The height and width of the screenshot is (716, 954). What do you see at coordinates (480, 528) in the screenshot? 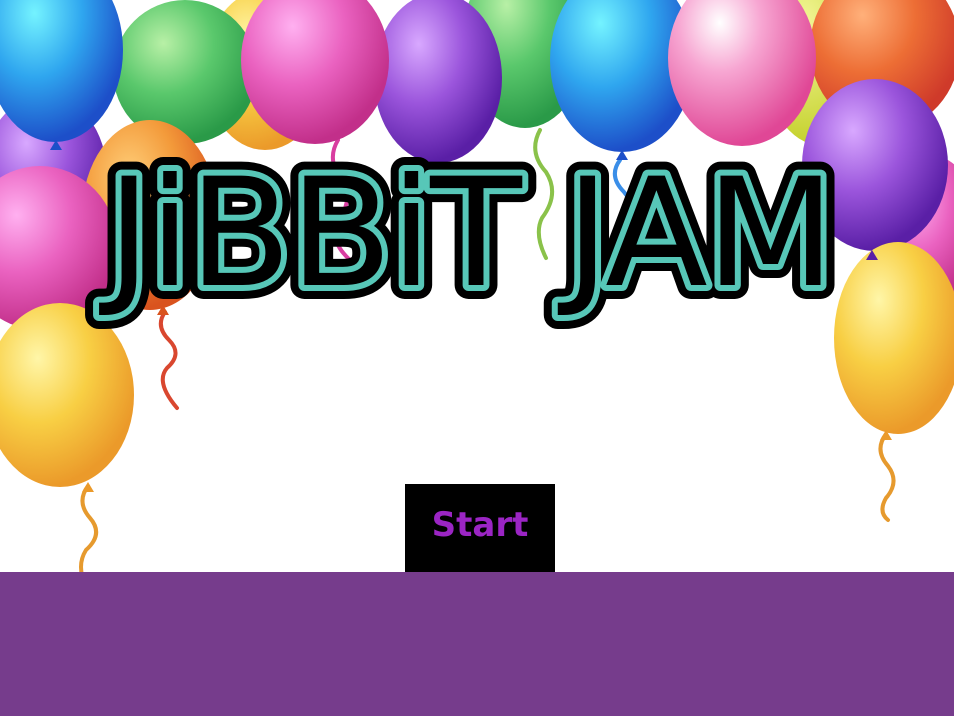
I see `start-button: Start` at bounding box center [480, 528].